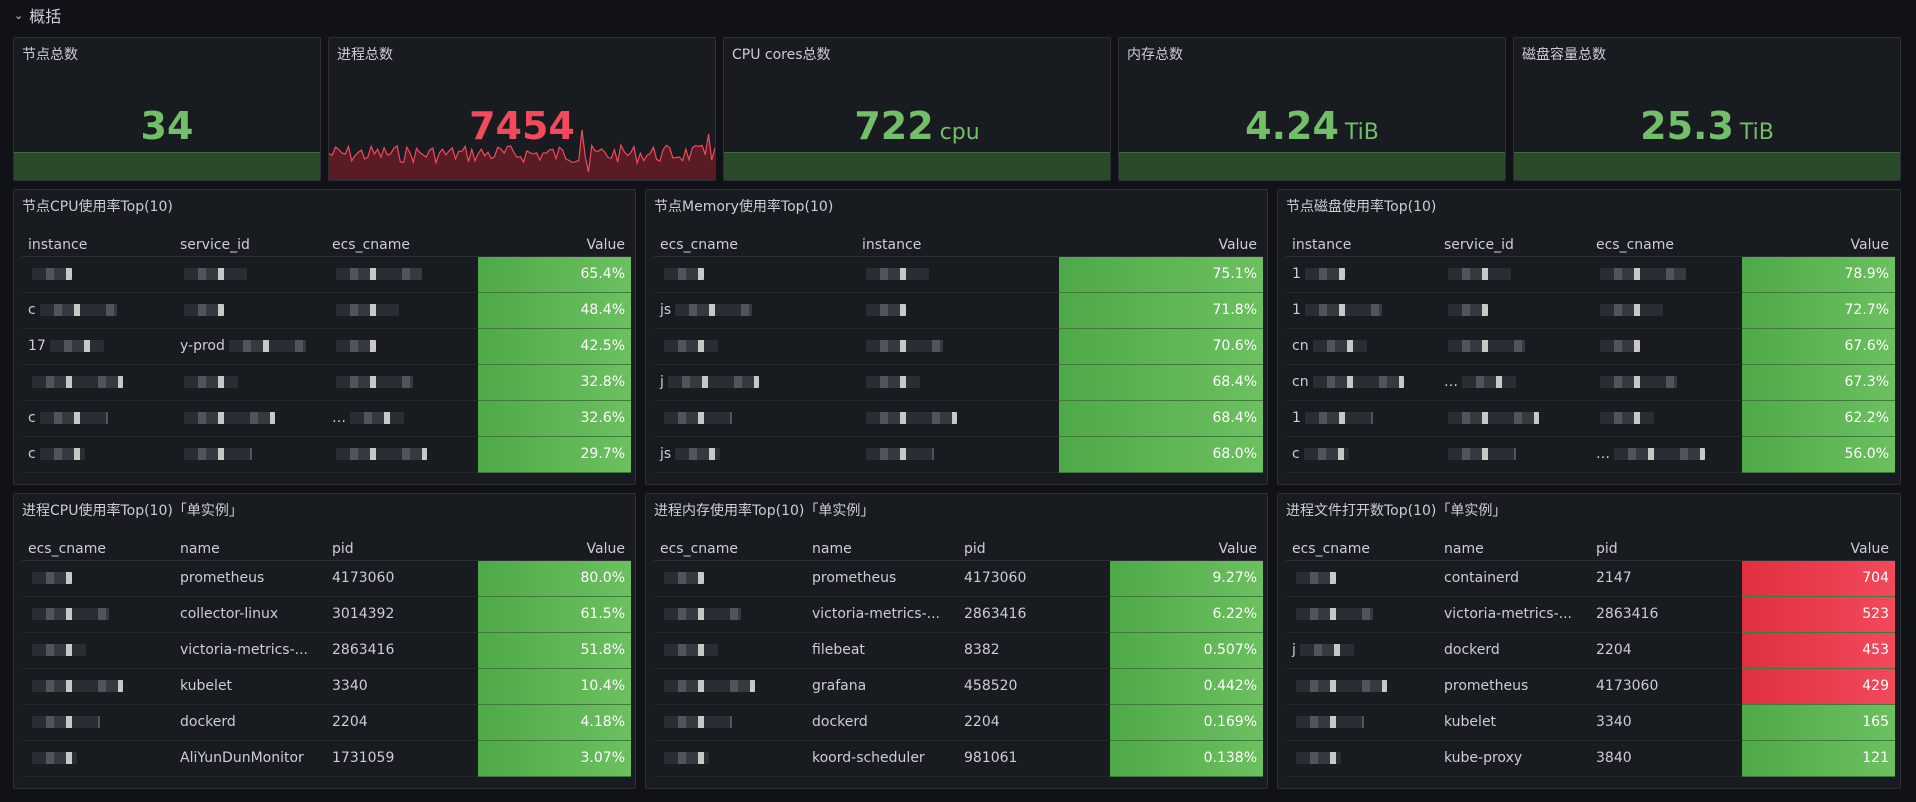  Describe the element at coordinates (402, 722) in the screenshot. I see `table-cell: 2204` at that location.